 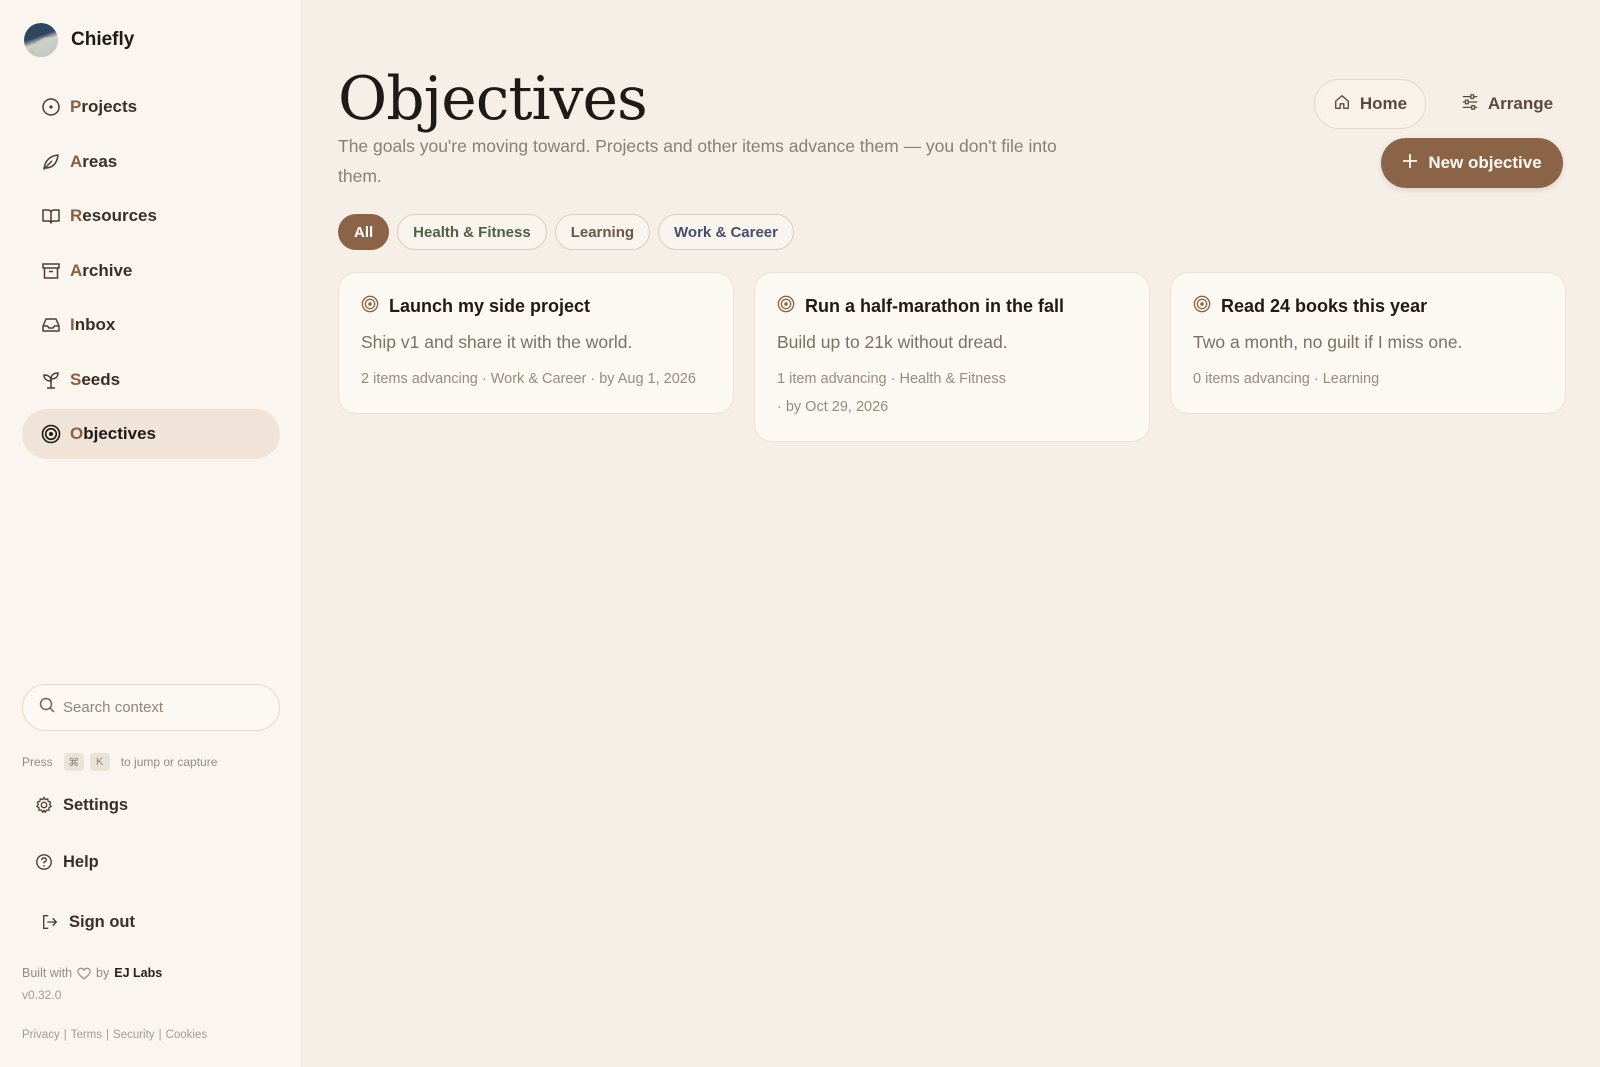 I want to click on objective-area: Learning, so click(x=1351, y=379).